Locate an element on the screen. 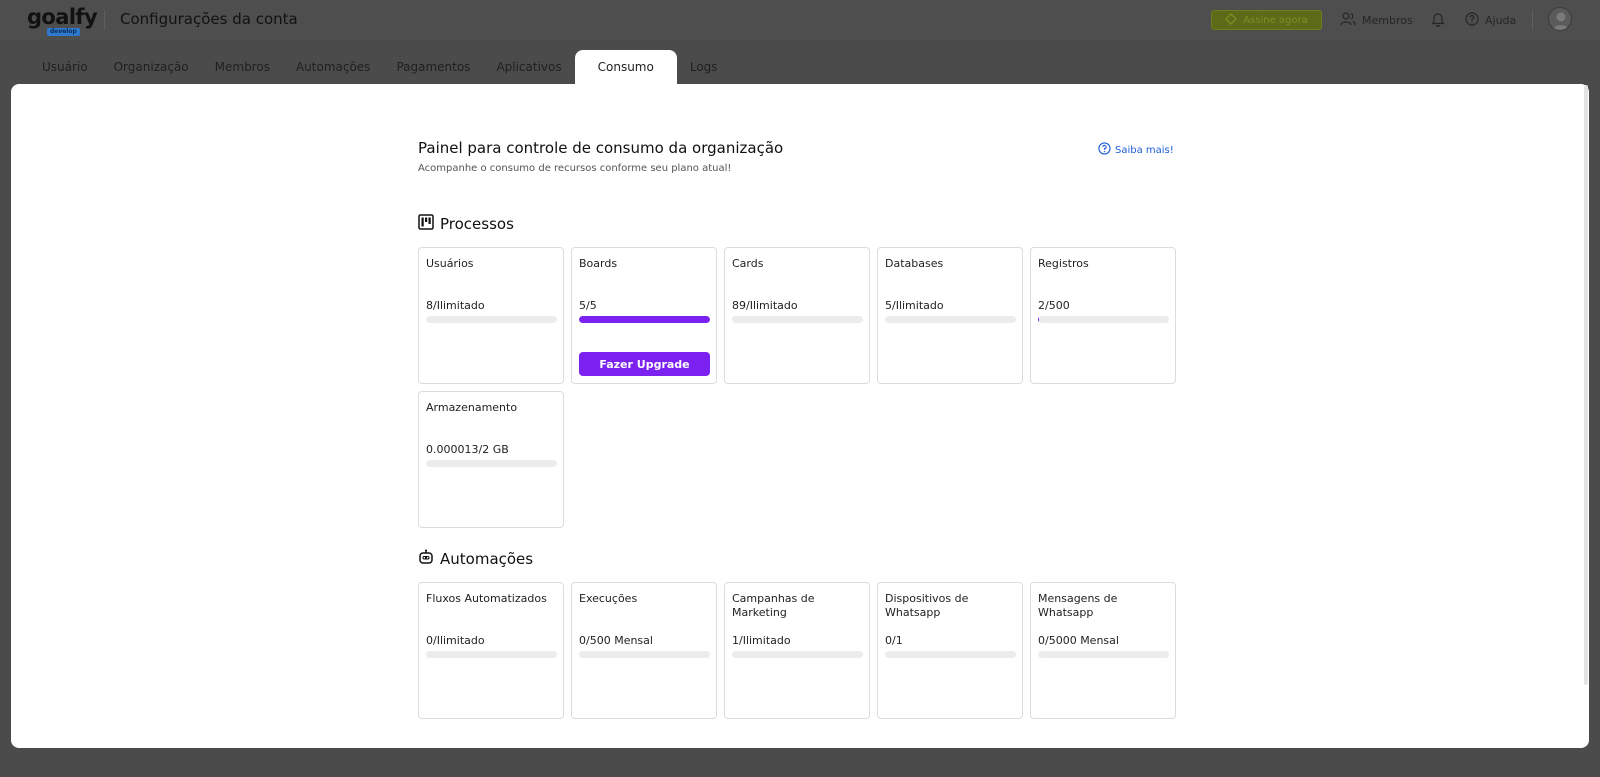 The width and height of the screenshot is (1600, 777). goalfy-logo: goalfy develop is located at coordinates (62, 20).